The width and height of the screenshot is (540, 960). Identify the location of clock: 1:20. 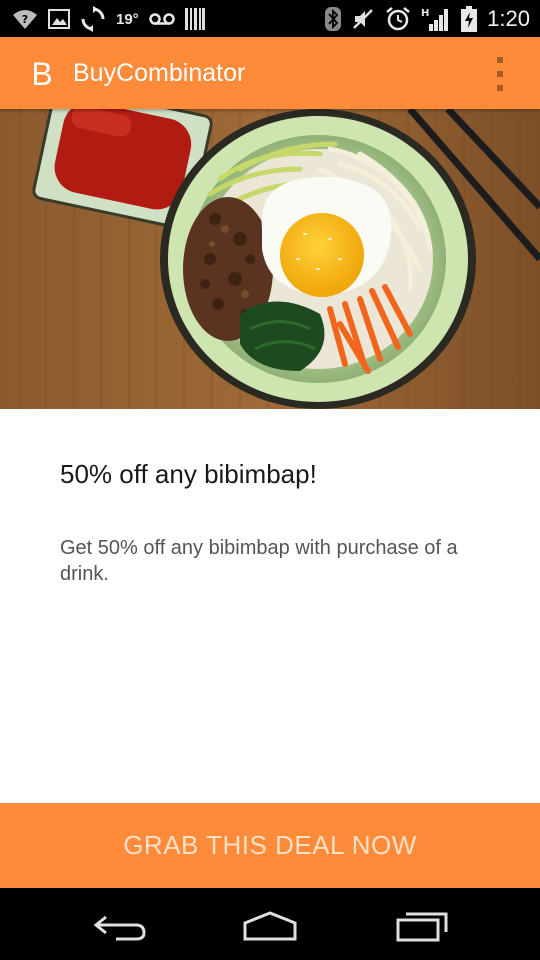
(508, 18).